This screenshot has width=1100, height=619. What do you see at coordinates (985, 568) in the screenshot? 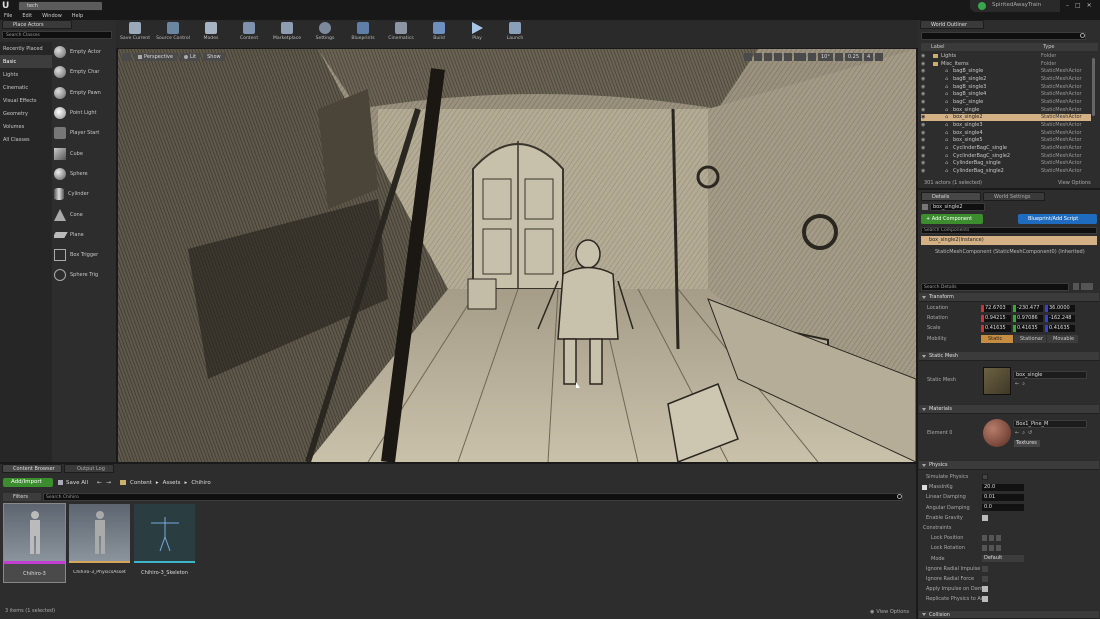
I see `ignore-radial-impulse-checkbox` at bounding box center [985, 568].